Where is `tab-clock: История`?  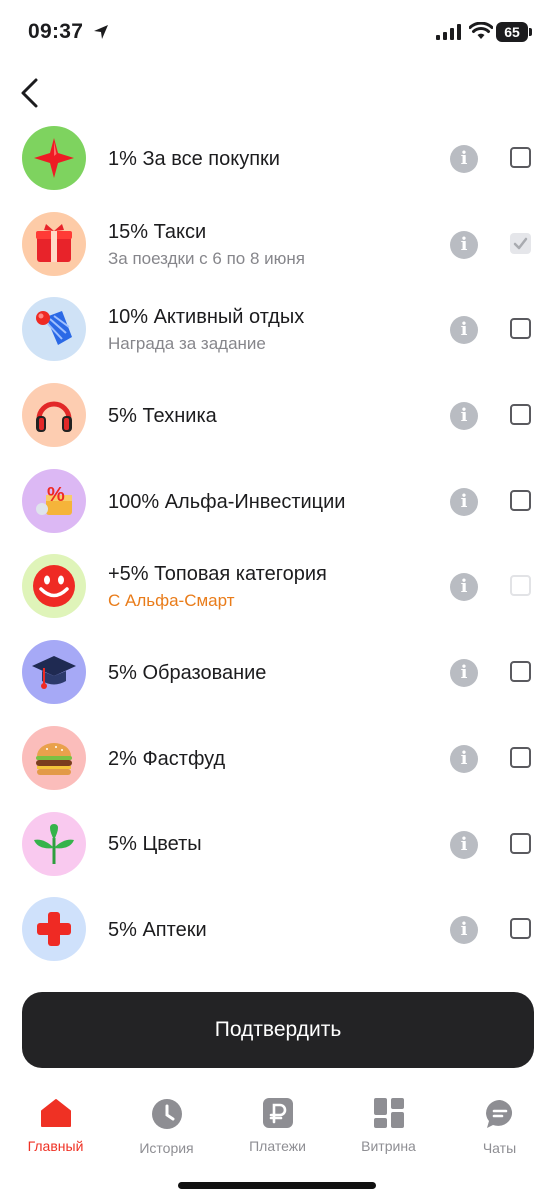
tab-clock: История is located at coordinates (166, 1124).